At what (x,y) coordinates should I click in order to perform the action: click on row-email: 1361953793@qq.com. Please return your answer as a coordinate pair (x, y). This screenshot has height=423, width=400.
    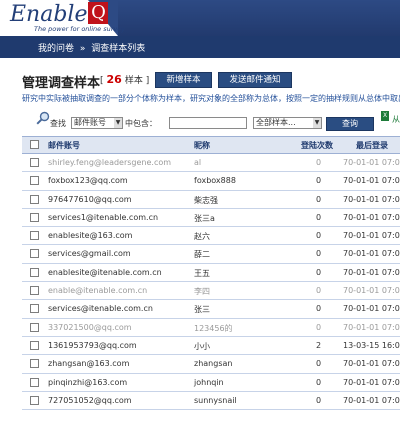
    Looking at the image, I should click on (92, 345).